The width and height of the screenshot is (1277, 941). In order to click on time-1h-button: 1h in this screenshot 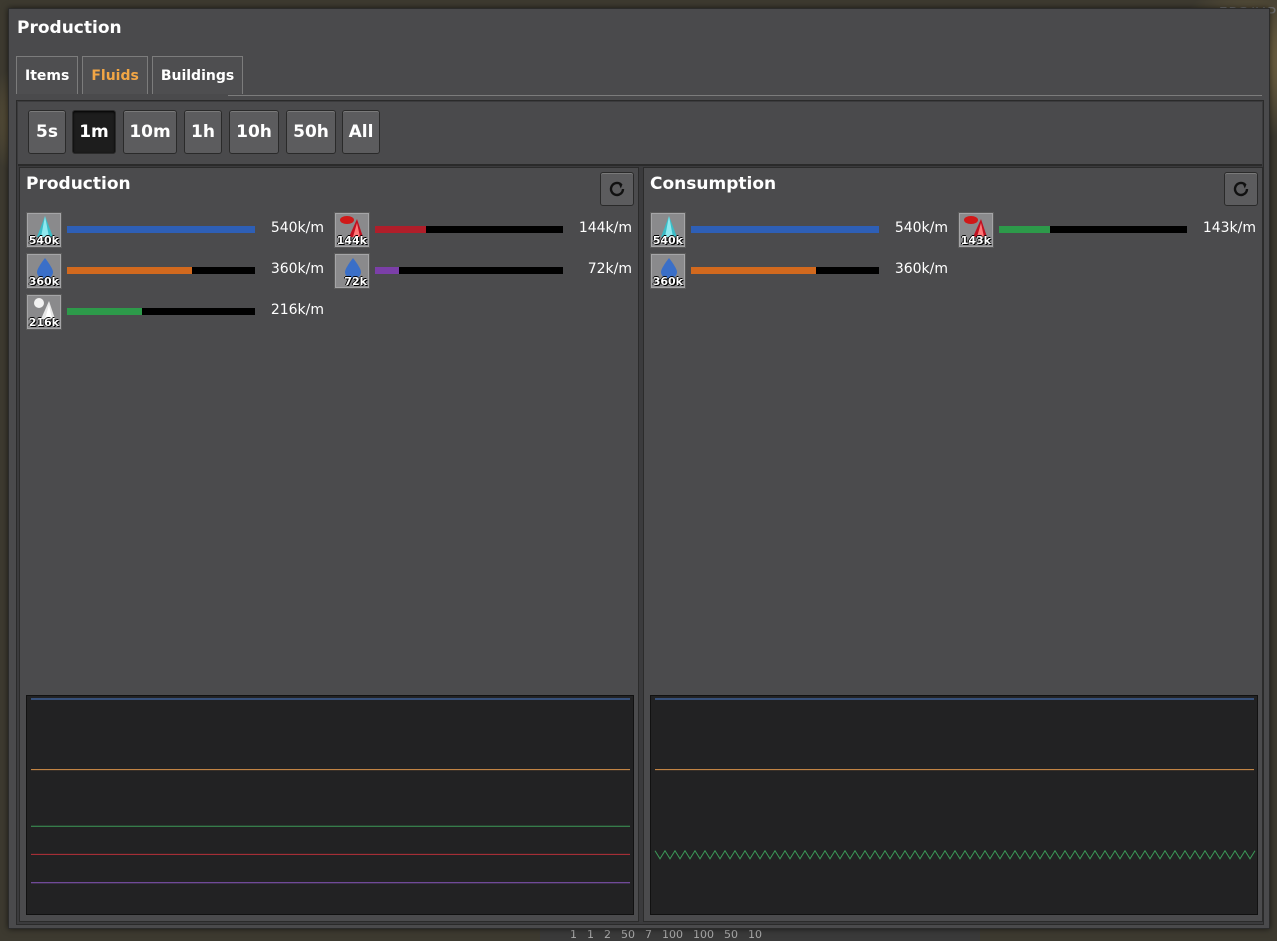, I will do `click(203, 132)`.